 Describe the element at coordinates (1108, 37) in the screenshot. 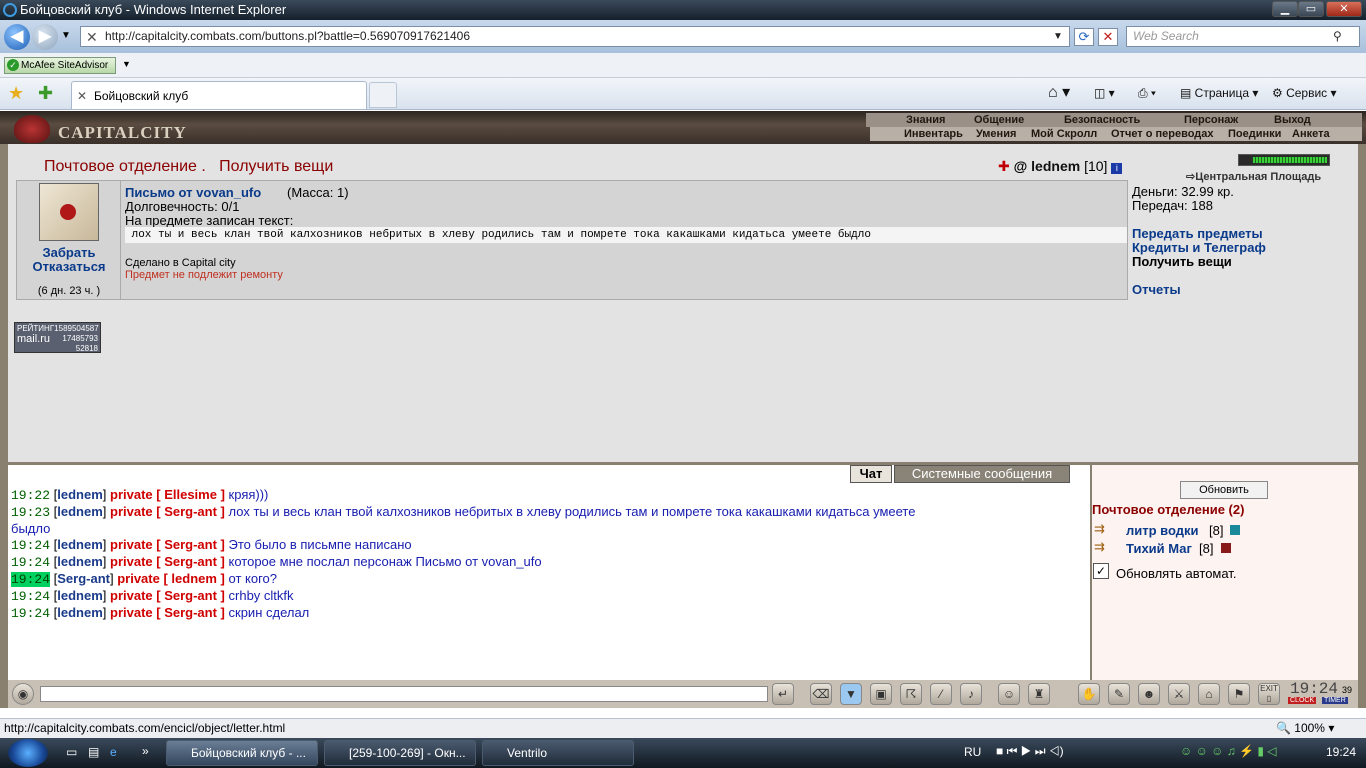

I see `stop-icon: ✕` at that location.